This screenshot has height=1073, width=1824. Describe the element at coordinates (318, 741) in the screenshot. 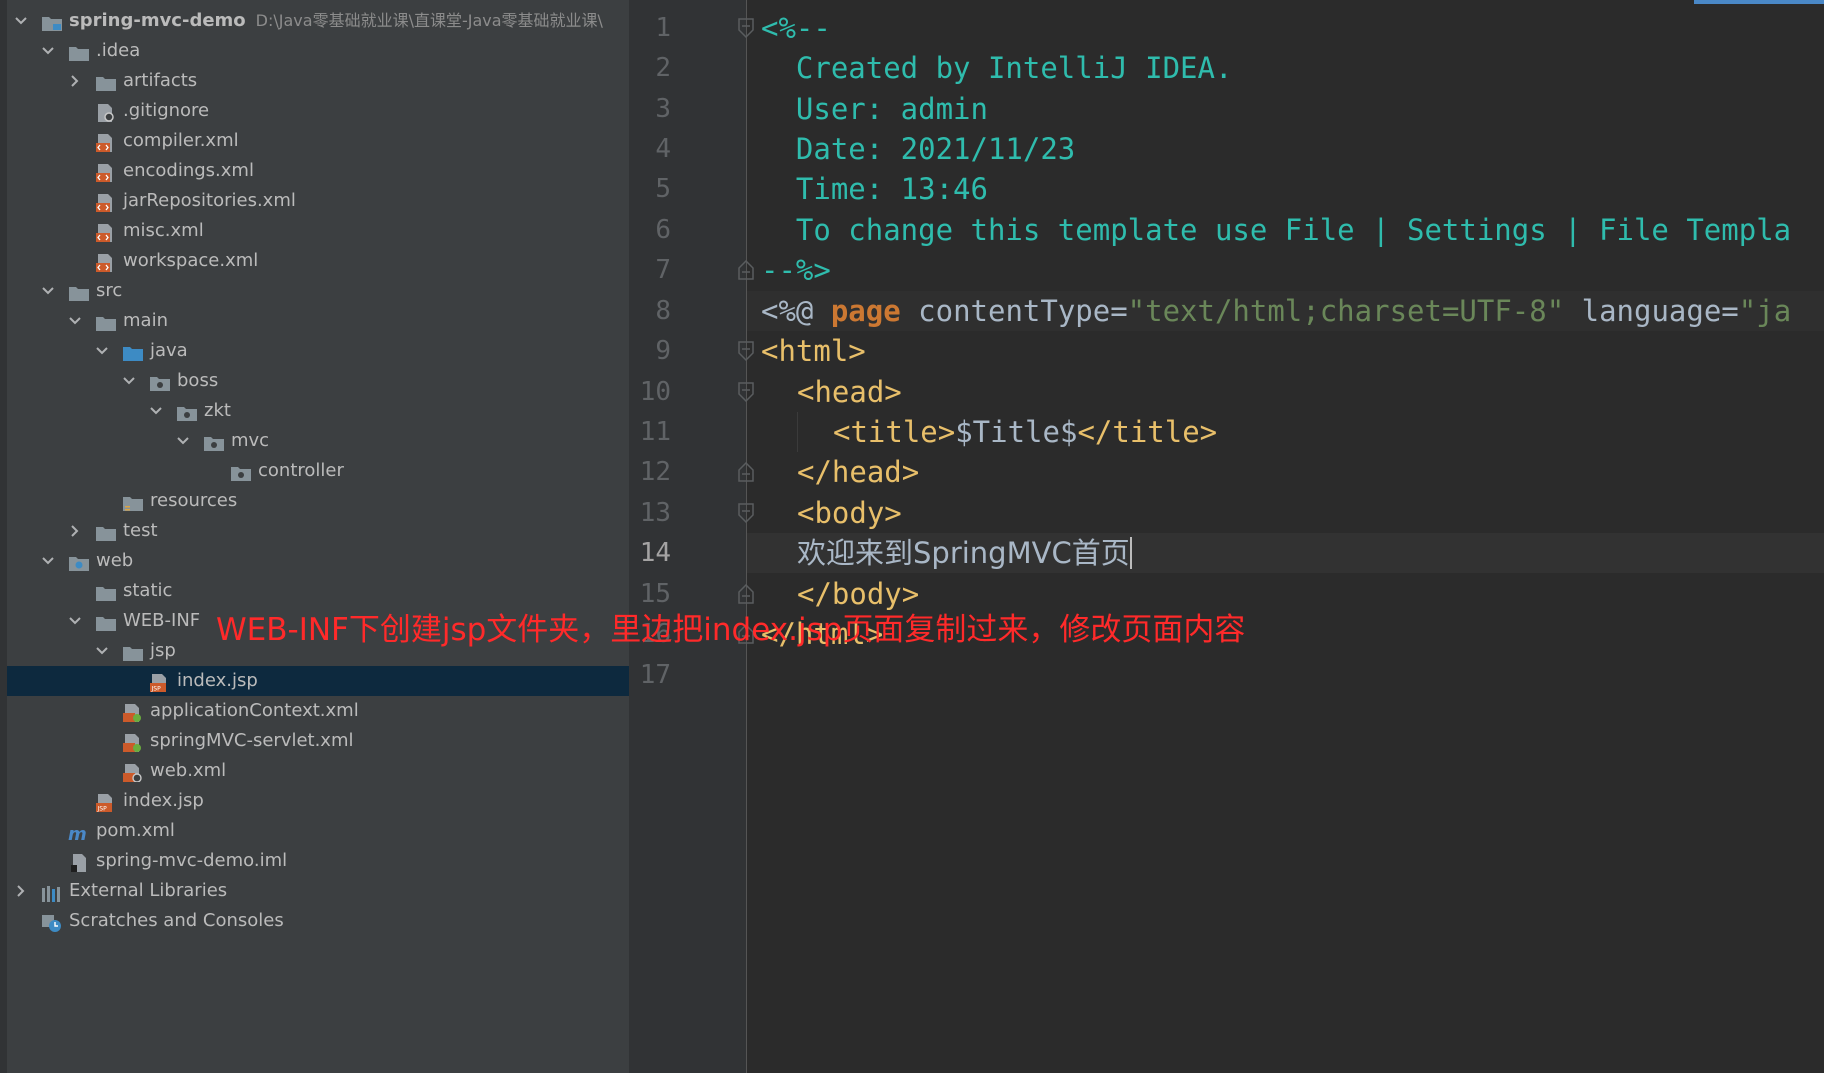

I see `tree-item-springmvc-servlet-xml: springMVC-servlet.xml` at that location.